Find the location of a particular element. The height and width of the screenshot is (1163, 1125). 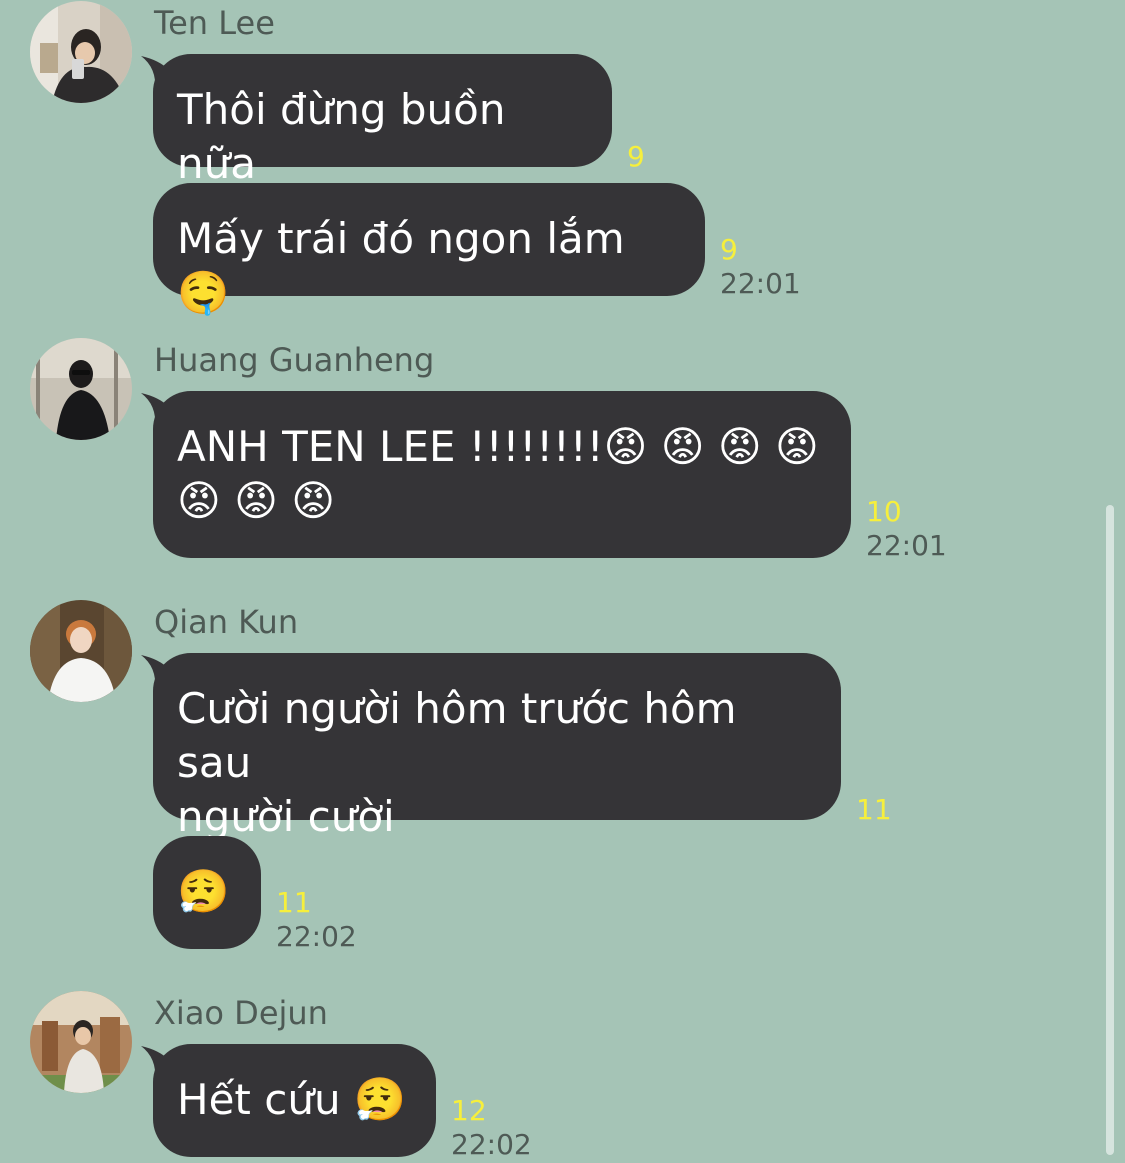

message-bubble: Hết cứu 😮‍💨 is located at coordinates (288, 1100).